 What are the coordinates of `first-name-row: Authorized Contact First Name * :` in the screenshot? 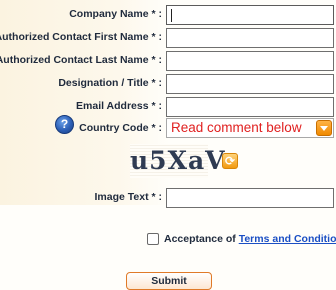 It's located at (168, 38).